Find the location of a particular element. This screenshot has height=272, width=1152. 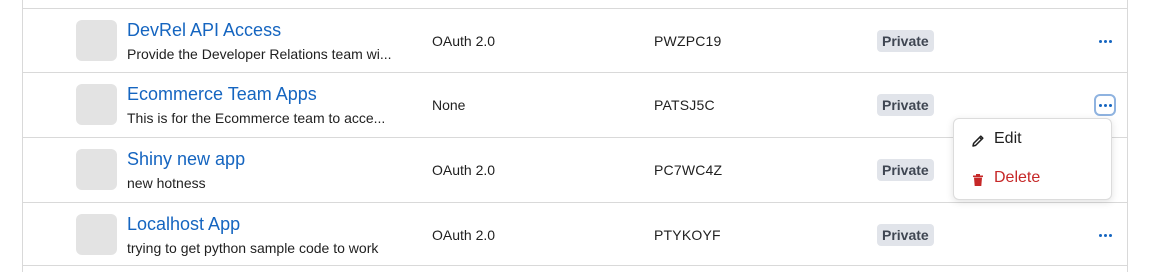

app-id: PTYKOYF is located at coordinates (687, 235).